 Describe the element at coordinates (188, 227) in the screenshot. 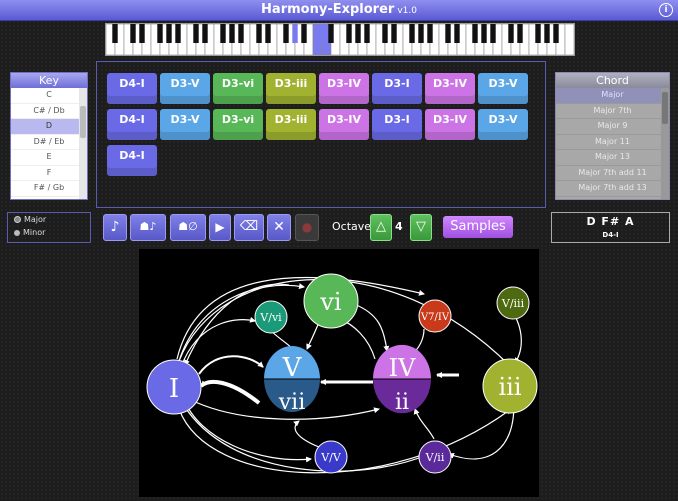

I see `add-rest-button: ☗∅` at that location.